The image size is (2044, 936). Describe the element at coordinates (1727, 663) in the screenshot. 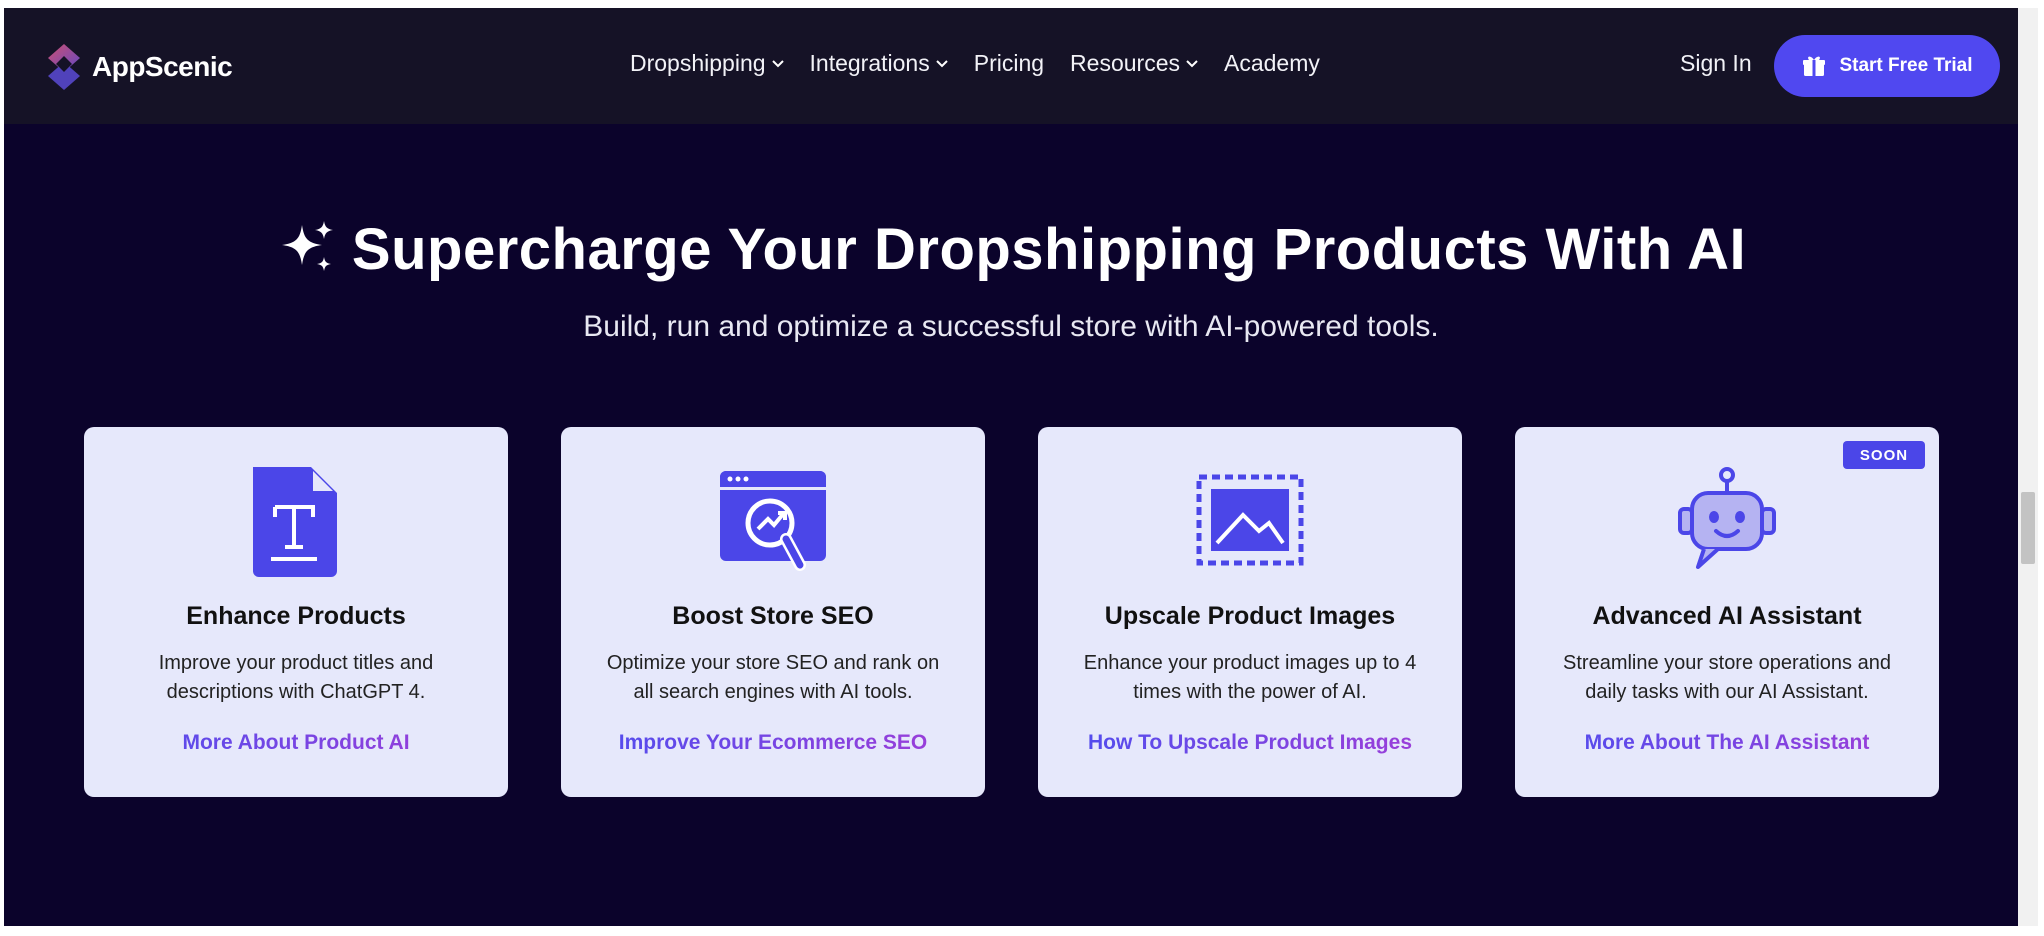

I see `card-description-line: Streamline your store operations and` at that location.